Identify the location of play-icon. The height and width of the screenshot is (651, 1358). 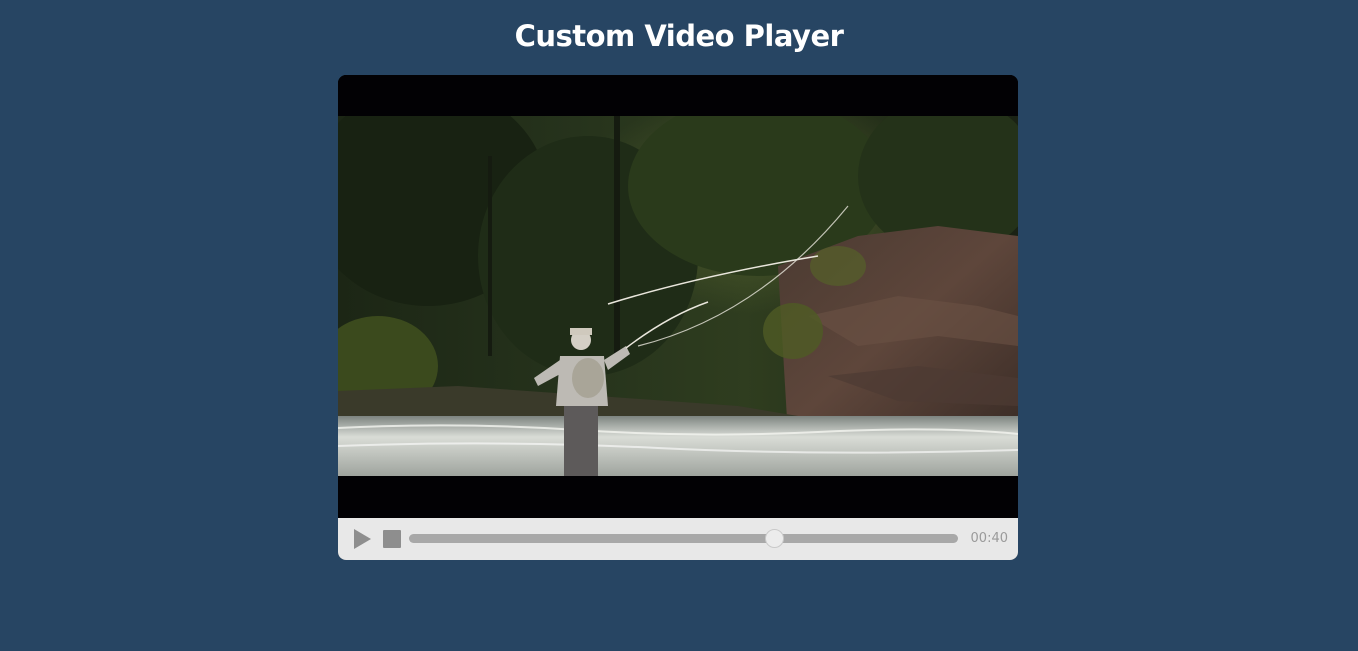
(362, 539).